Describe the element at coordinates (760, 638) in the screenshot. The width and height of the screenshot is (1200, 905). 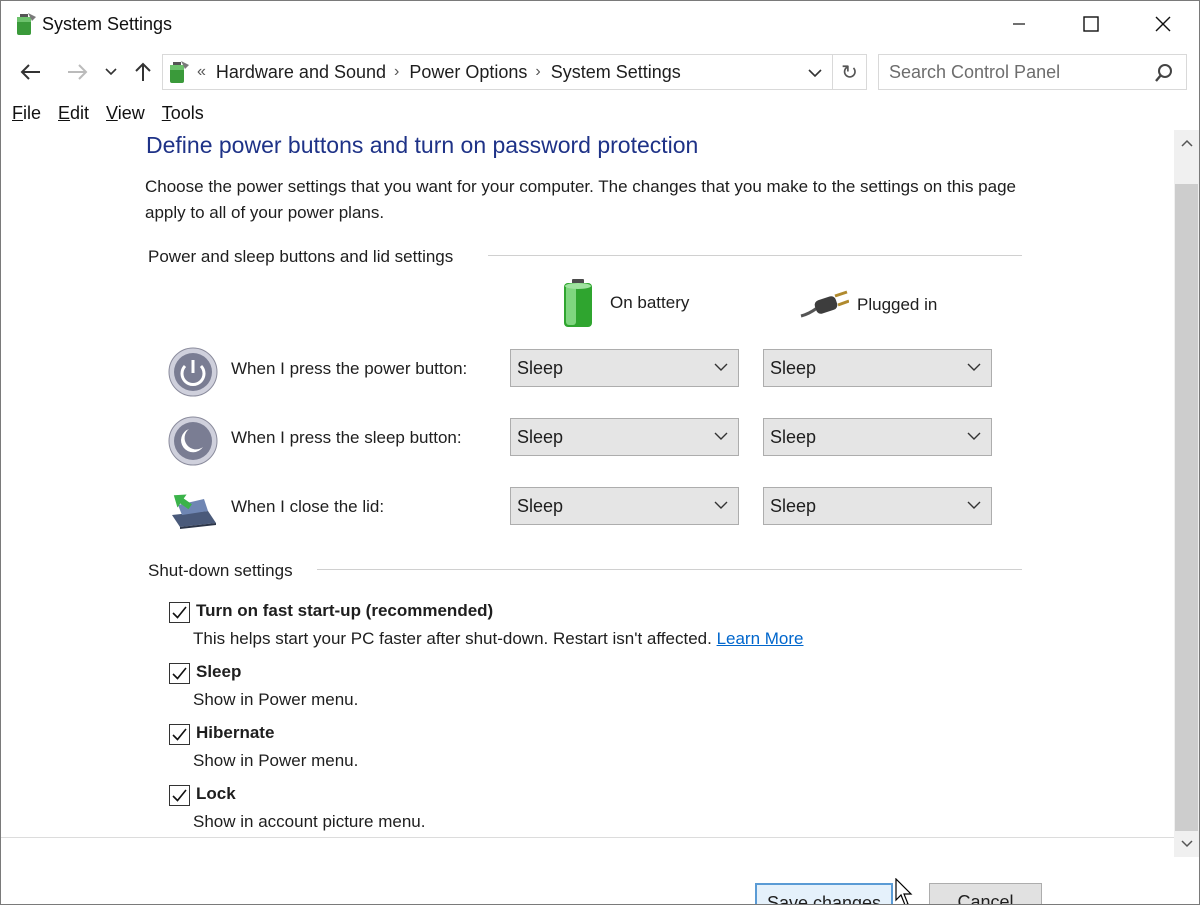
I see `learn-more-link: Learn More` at that location.